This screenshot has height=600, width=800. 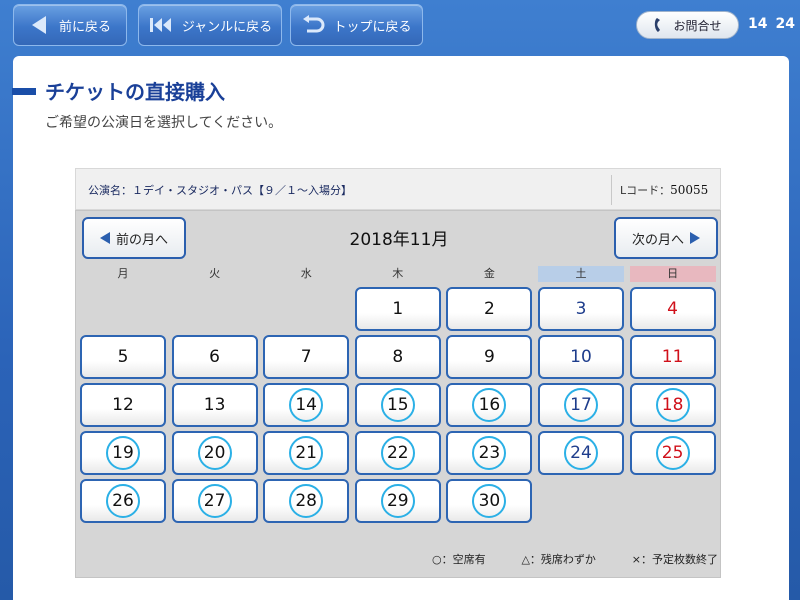 I want to click on calendar-day-number: 4, so click(x=672, y=309).